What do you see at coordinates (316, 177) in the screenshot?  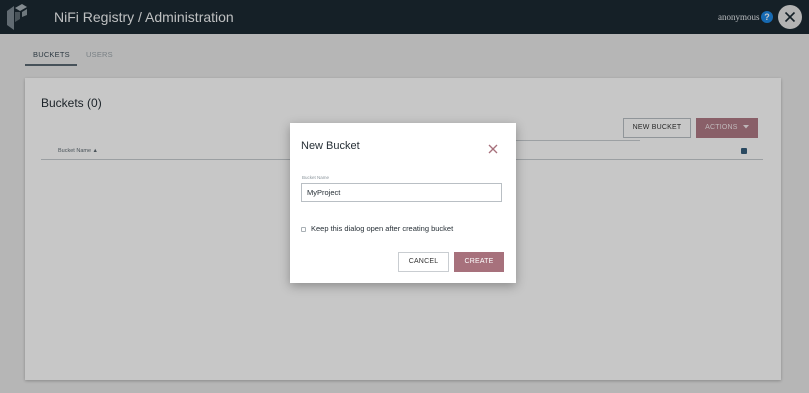 I see `bucket-name-label: Bucket Name` at bounding box center [316, 177].